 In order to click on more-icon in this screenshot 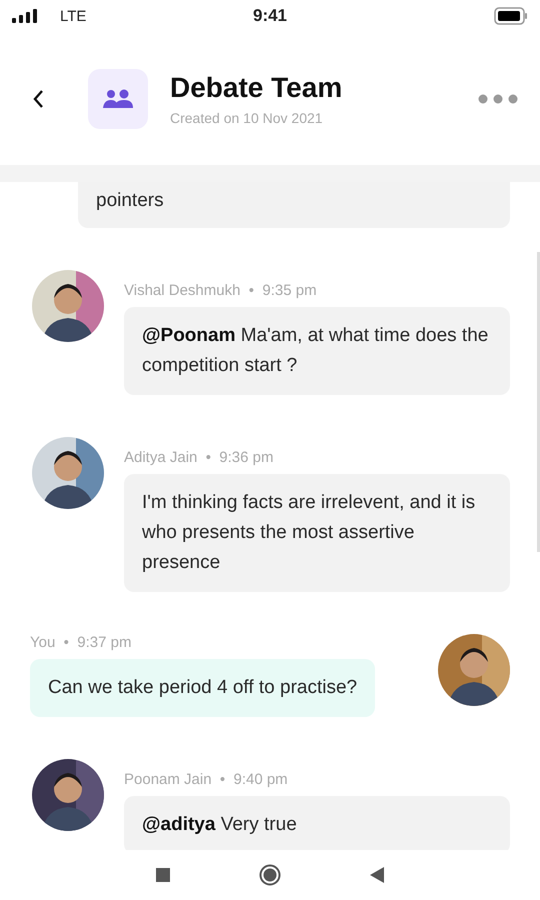, I will do `click(498, 99)`.